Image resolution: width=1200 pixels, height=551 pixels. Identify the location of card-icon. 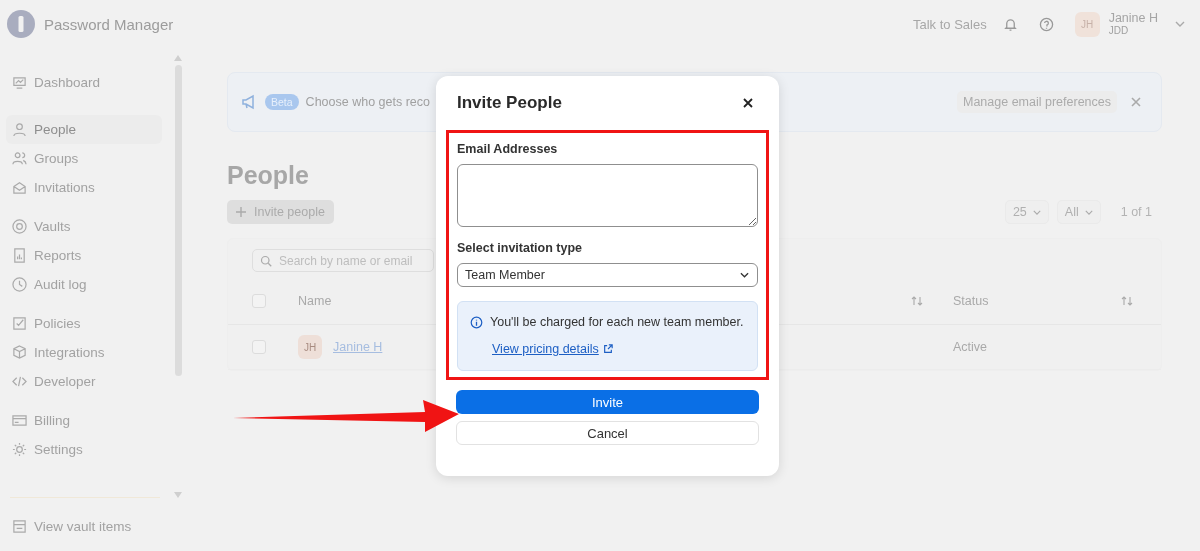
(19, 420).